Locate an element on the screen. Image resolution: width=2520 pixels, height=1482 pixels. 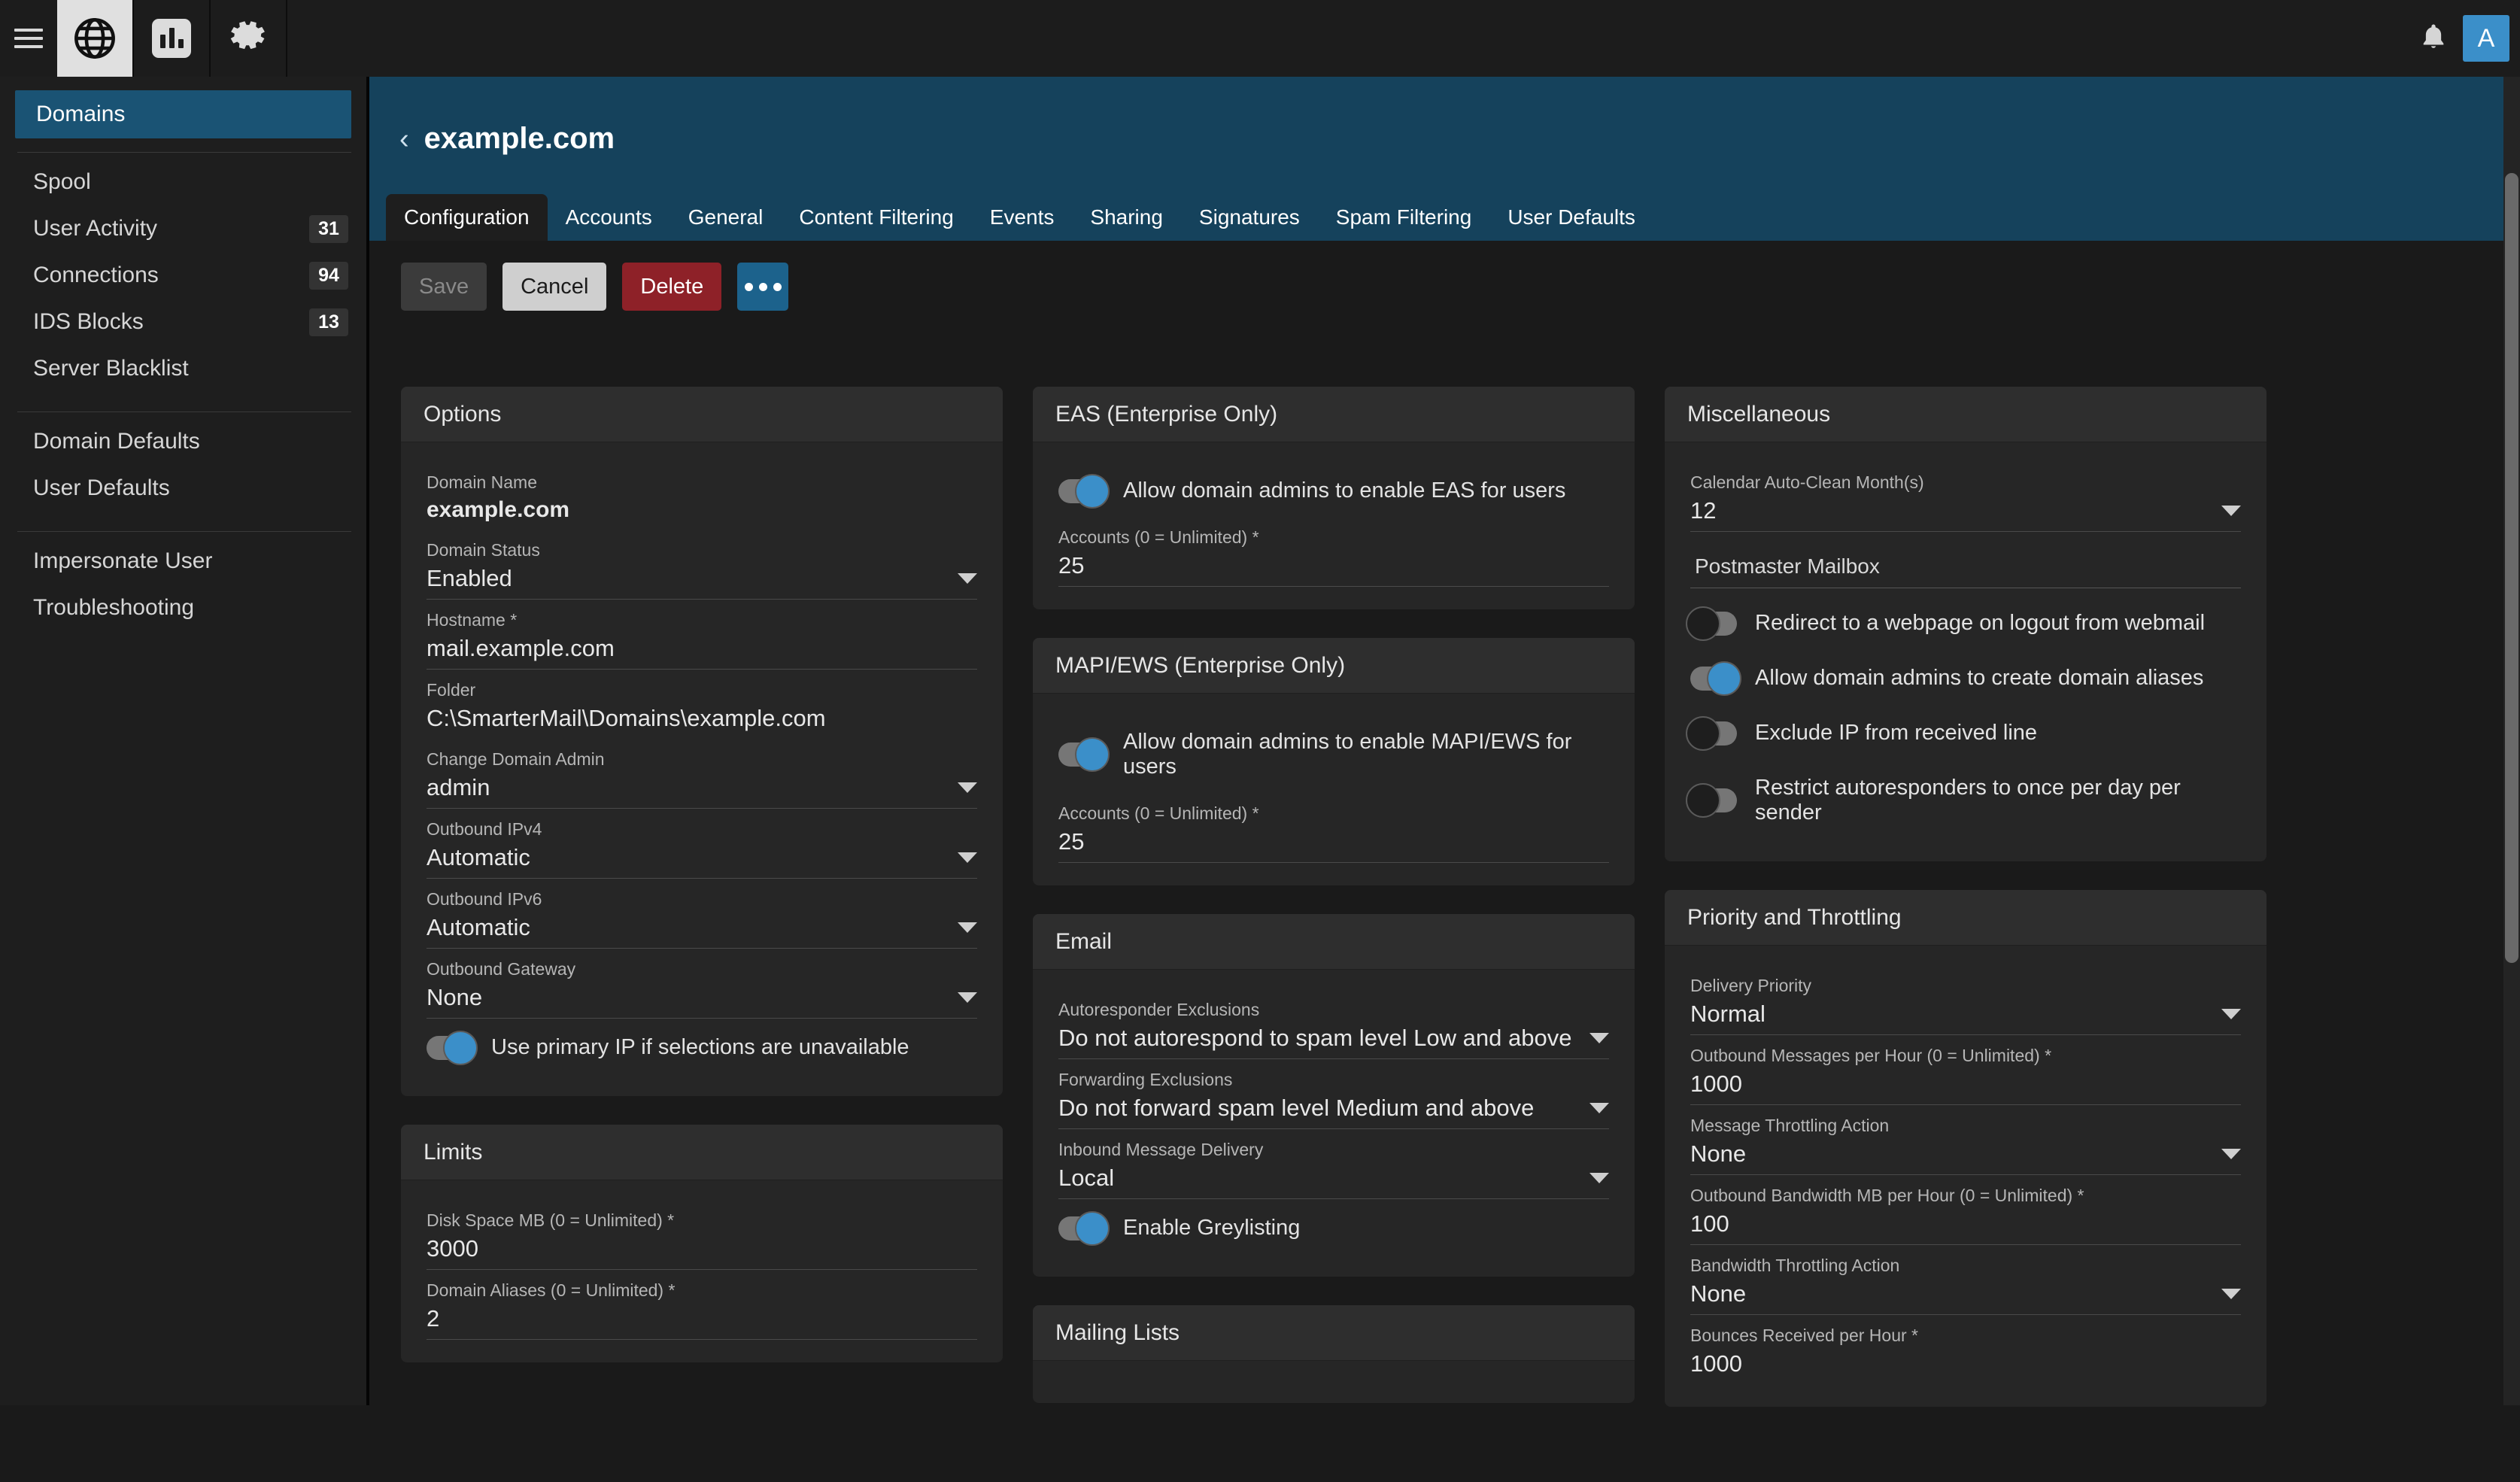
sidebar-item-troubleshooting: Troubleshooting is located at coordinates (184, 608).